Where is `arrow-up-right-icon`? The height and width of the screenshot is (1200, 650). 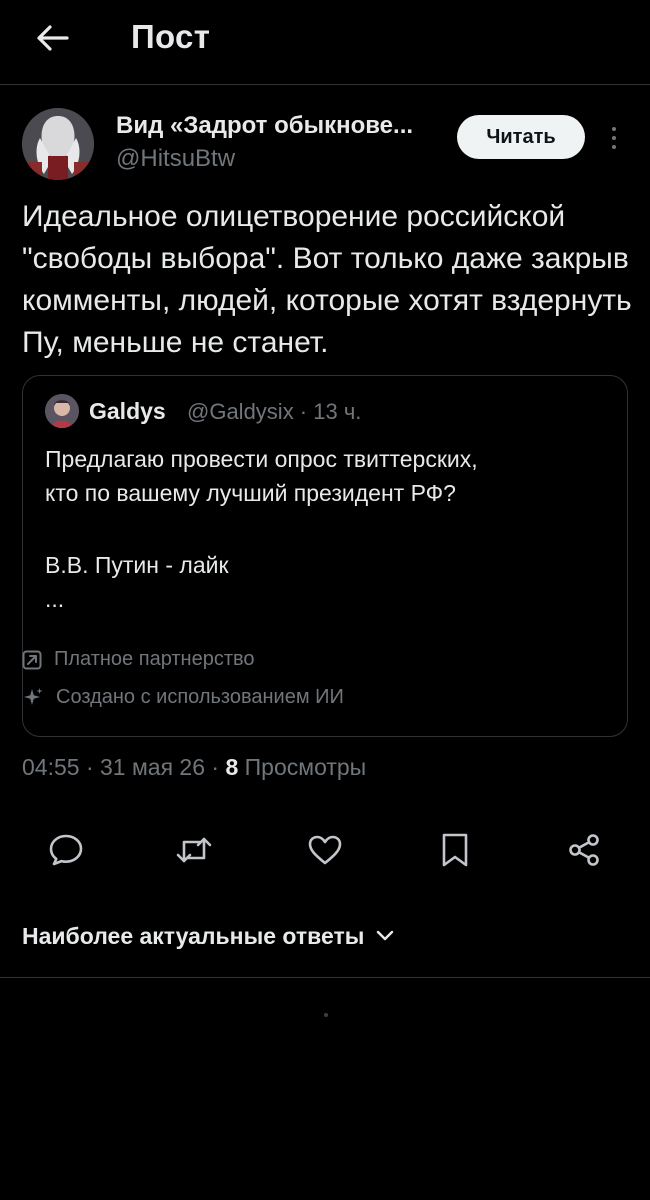
arrow-up-right-icon is located at coordinates (32, 659).